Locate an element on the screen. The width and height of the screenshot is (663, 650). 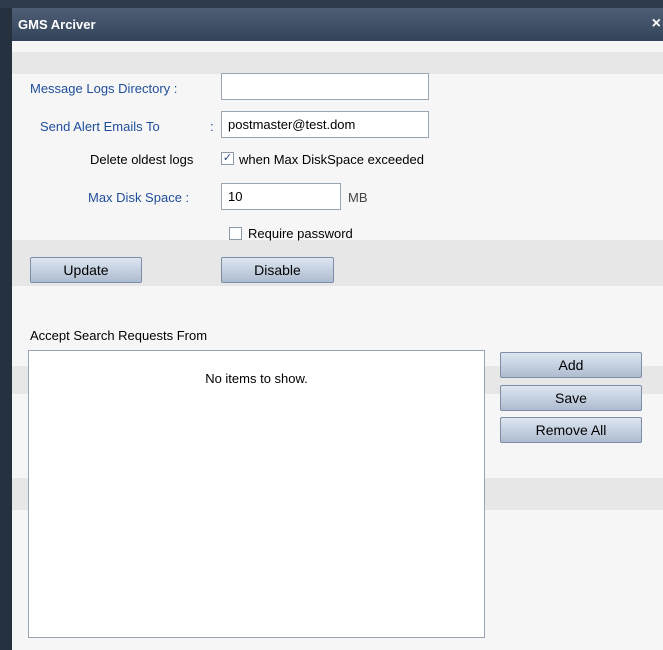
message-logs-directory-label: Message Logs Directory : is located at coordinates (104, 88).